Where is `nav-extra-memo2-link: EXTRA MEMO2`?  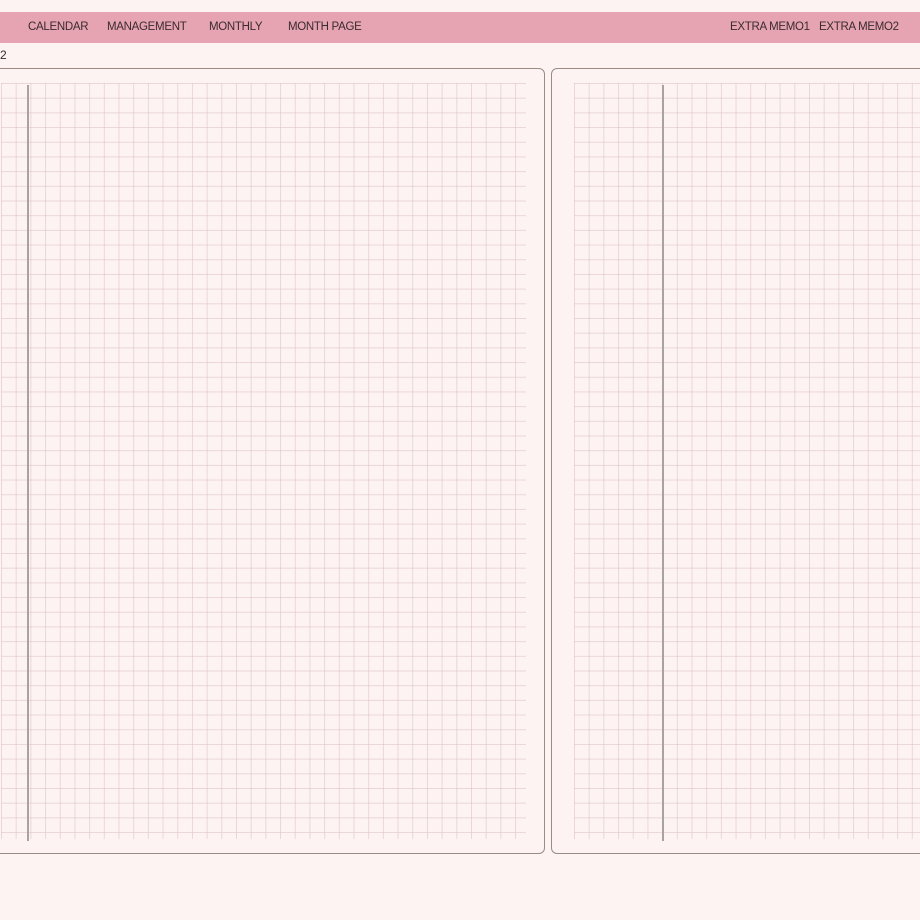
nav-extra-memo2-link: EXTRA MEMO2 is located at coordinates (859, 27).